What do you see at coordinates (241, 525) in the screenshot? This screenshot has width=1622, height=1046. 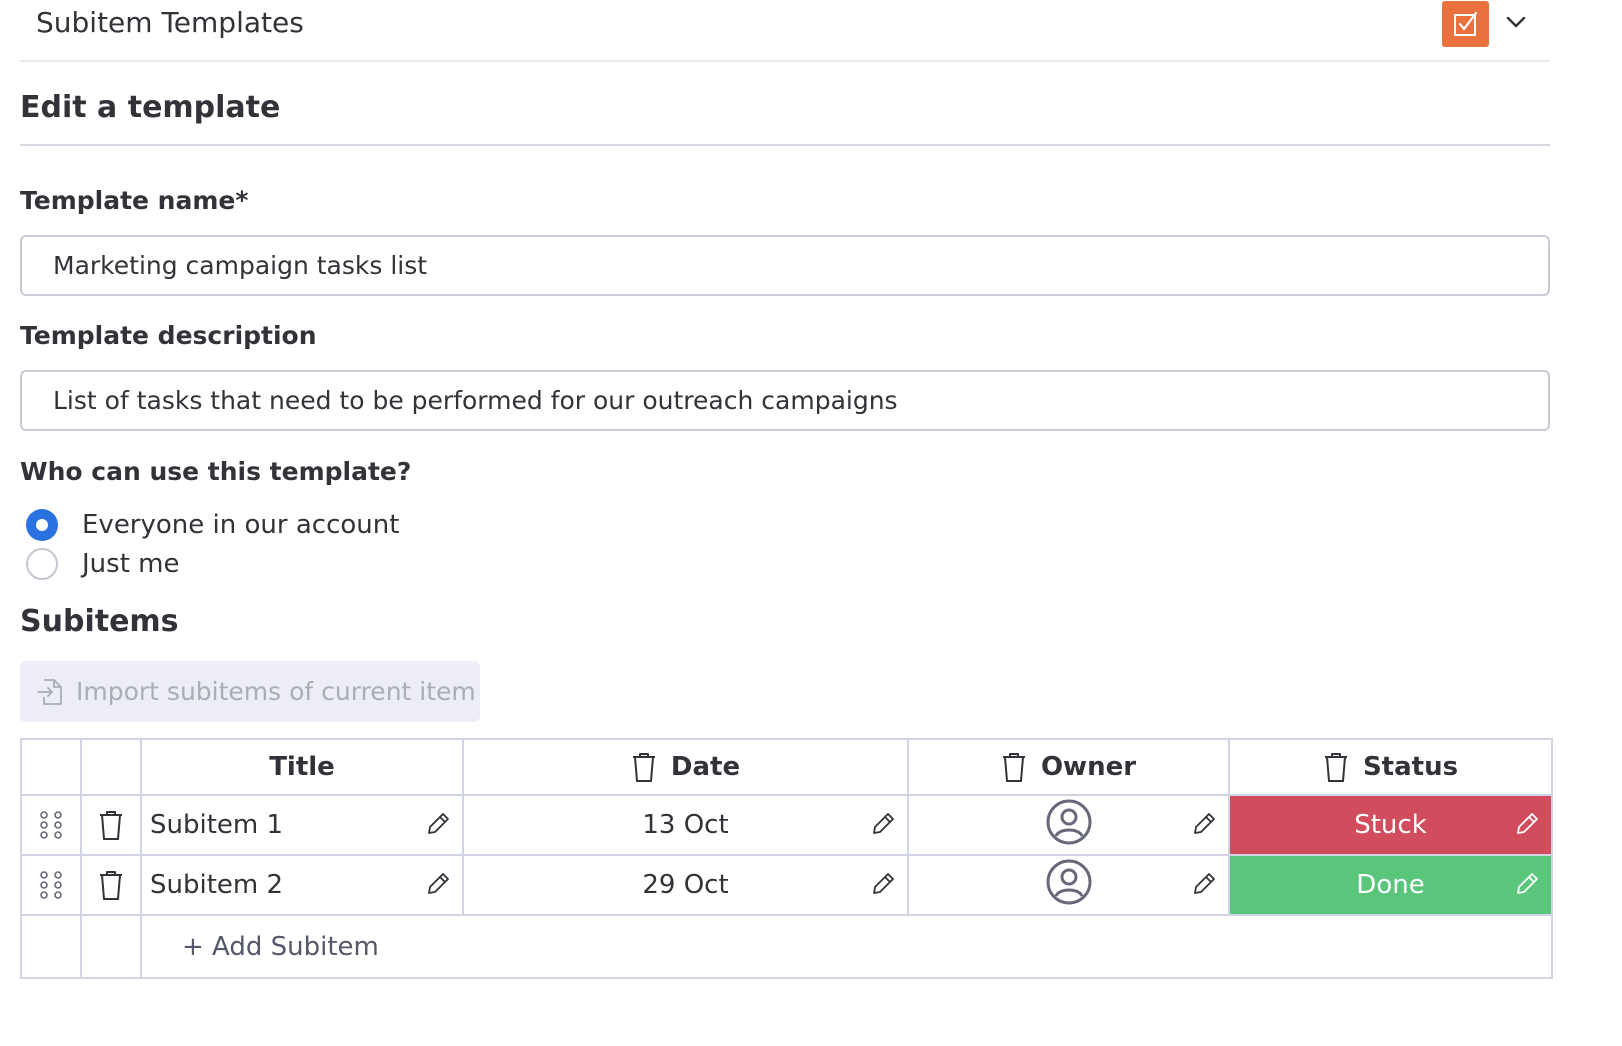 I see `radio-label: Everyone in our account` at bounding box center [241, 525].